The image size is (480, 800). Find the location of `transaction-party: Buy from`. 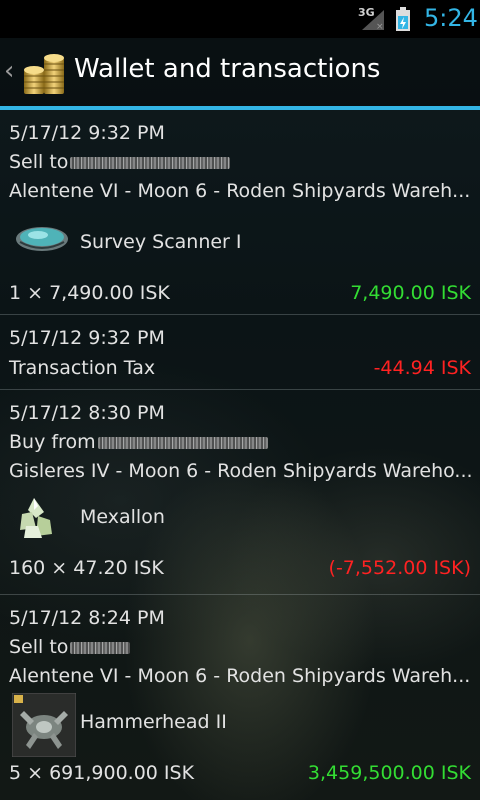

transaction-party: Buy from is located at coordinates (138, 442).